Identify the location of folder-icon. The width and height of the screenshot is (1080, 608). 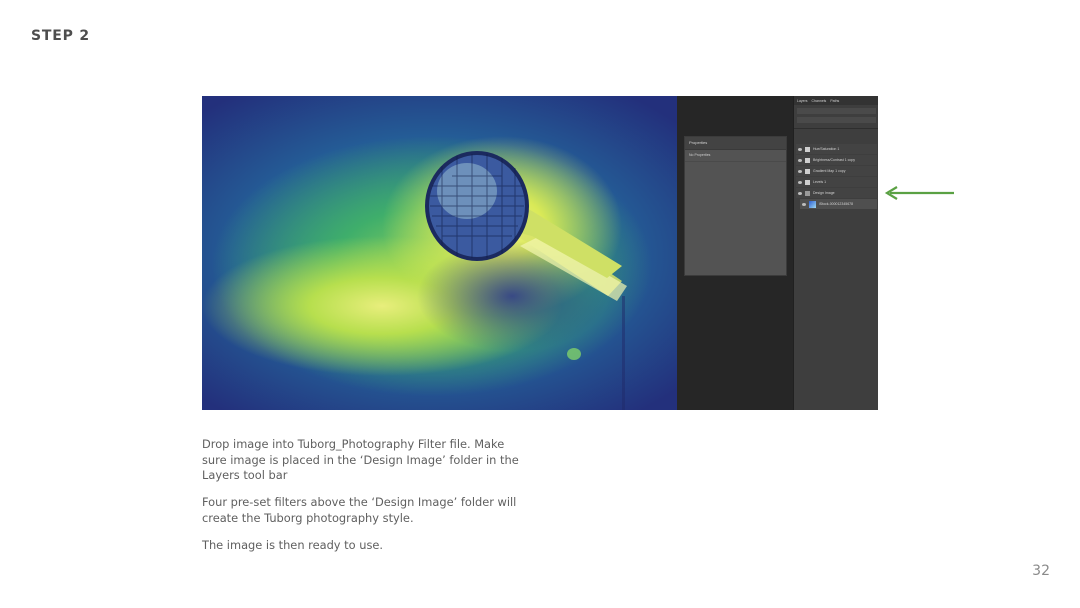
(807, 193).